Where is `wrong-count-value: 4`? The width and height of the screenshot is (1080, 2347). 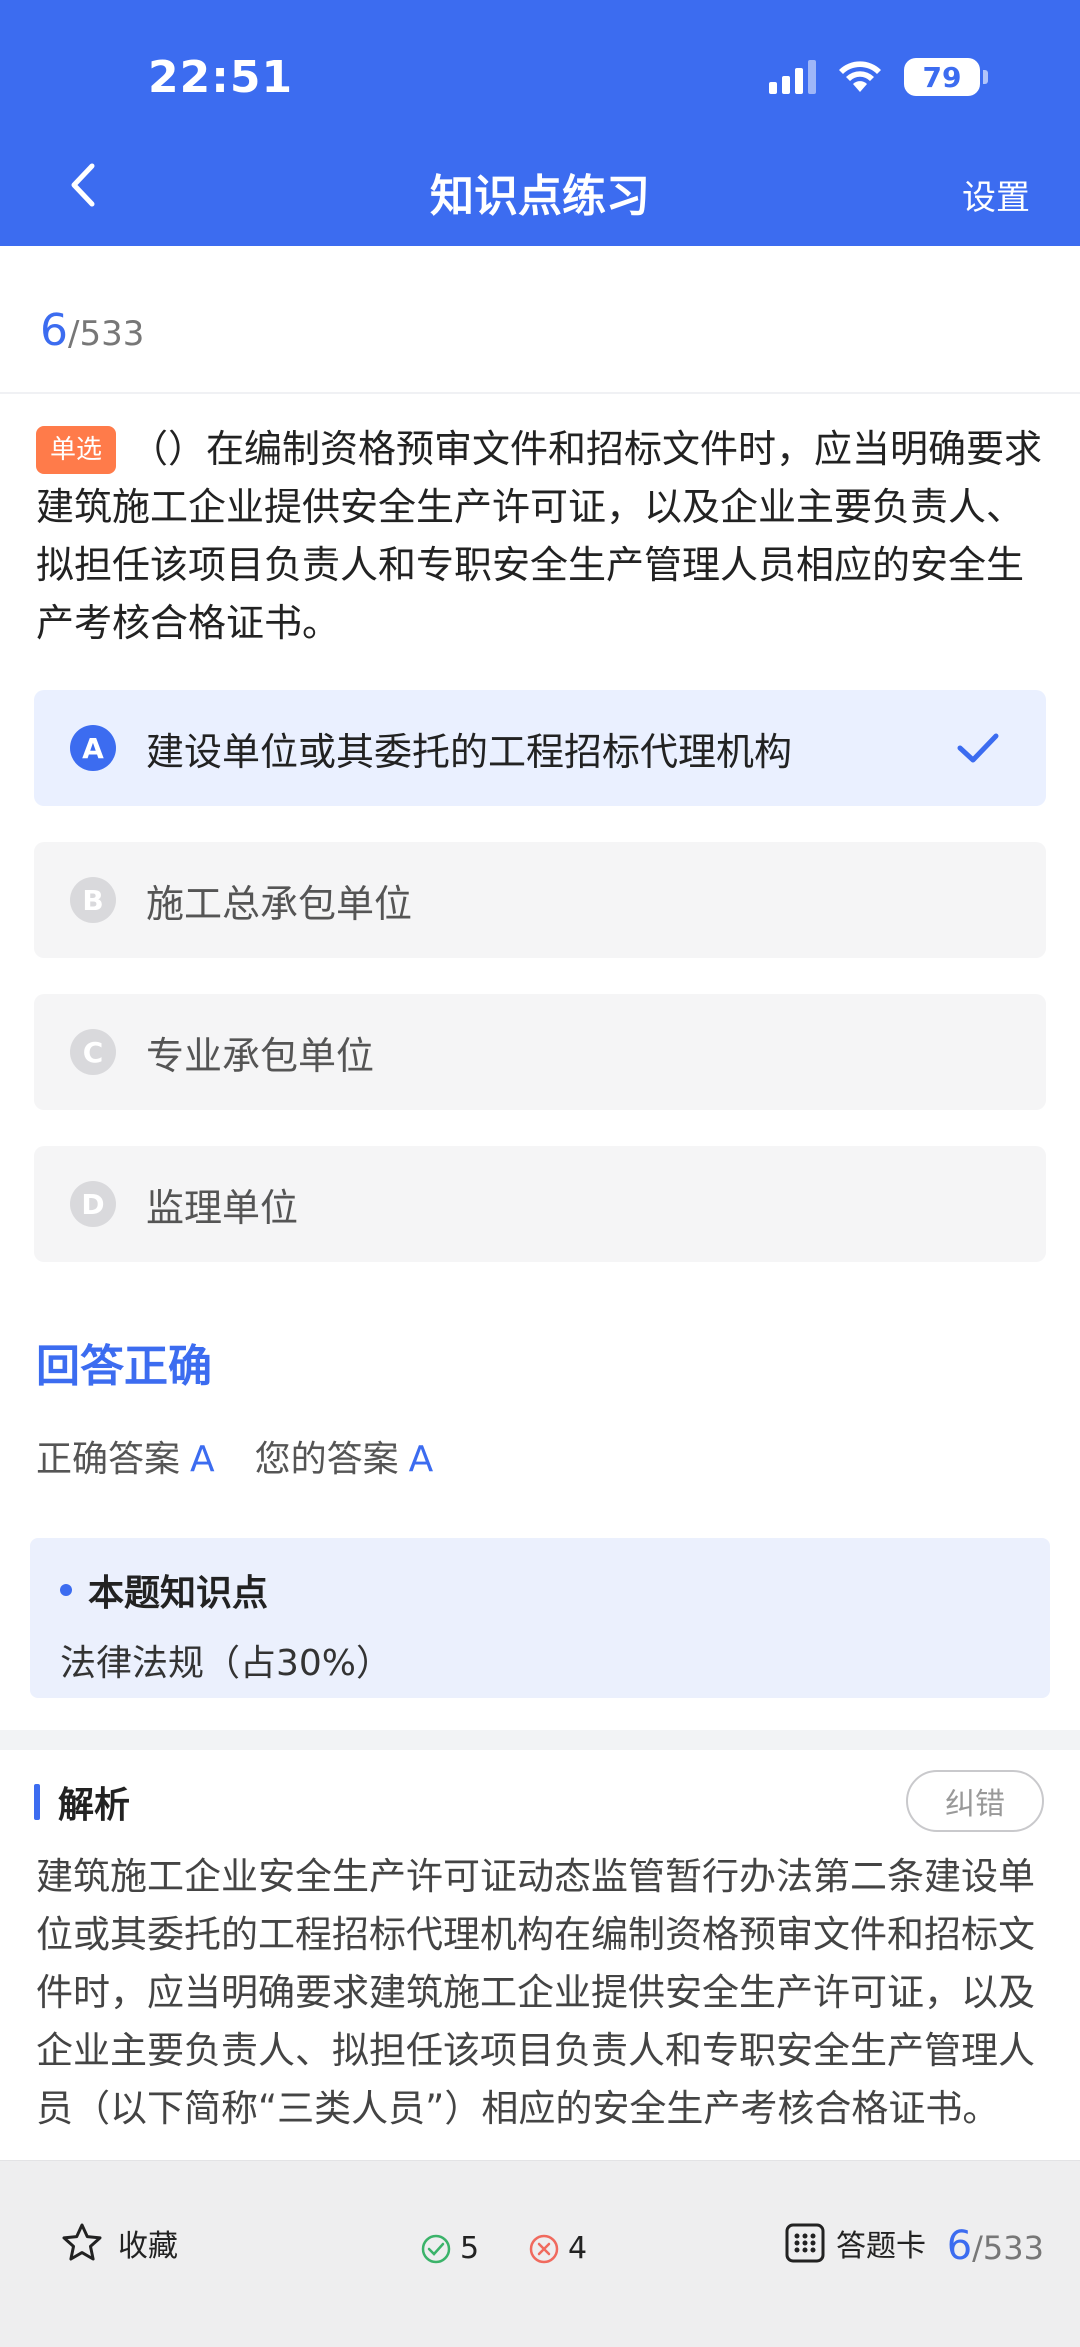 wrong-count-value: 4 is located at coordinates (578, 2248).